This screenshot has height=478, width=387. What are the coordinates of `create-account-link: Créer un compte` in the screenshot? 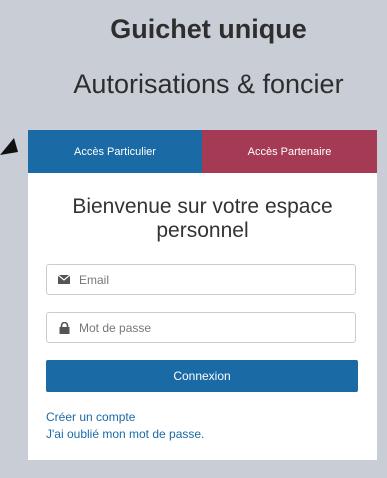 It's located at (125, 417).